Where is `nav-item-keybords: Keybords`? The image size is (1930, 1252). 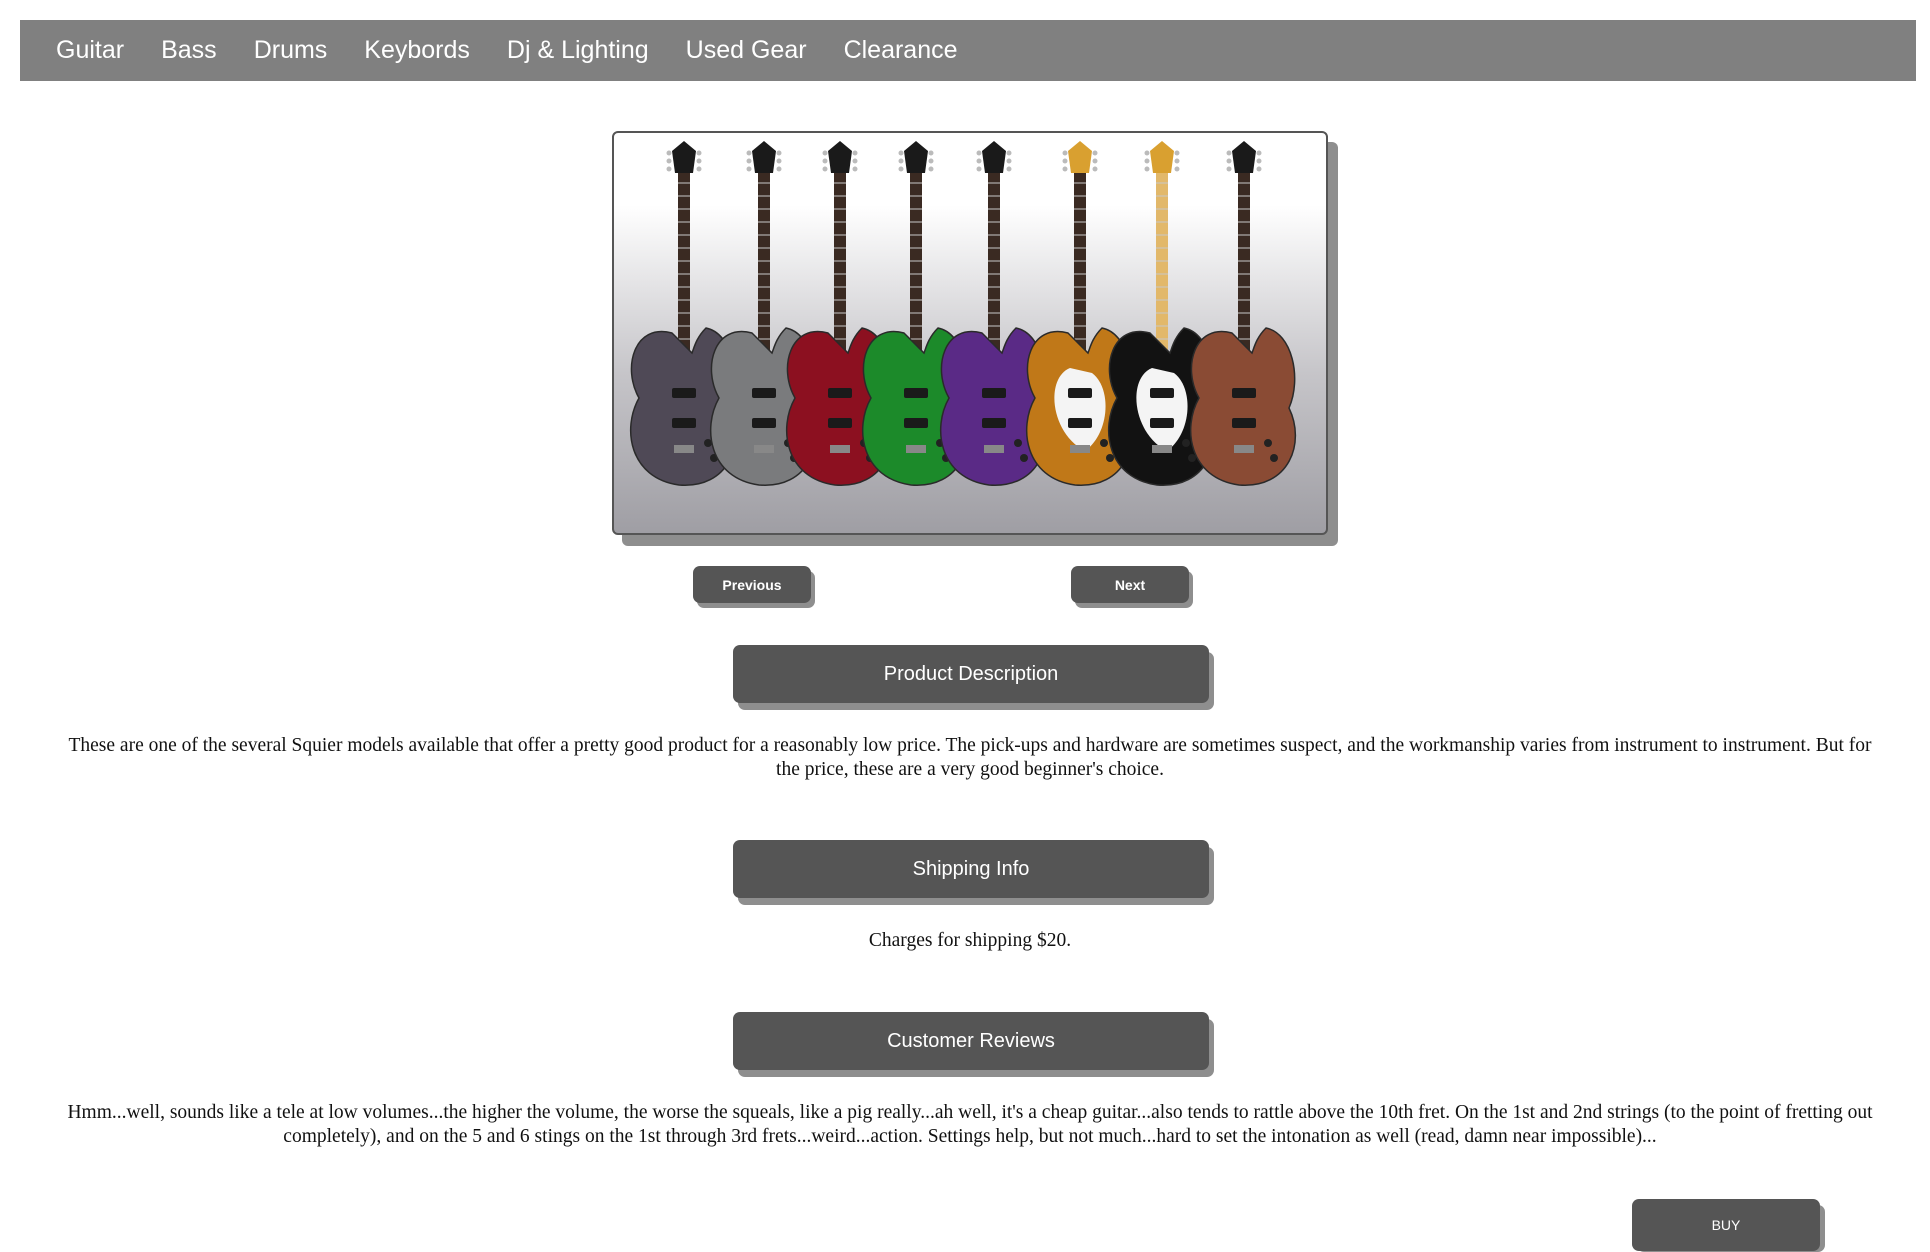
nav-item-keybords: Keybords is located at coordinates (417, 50).